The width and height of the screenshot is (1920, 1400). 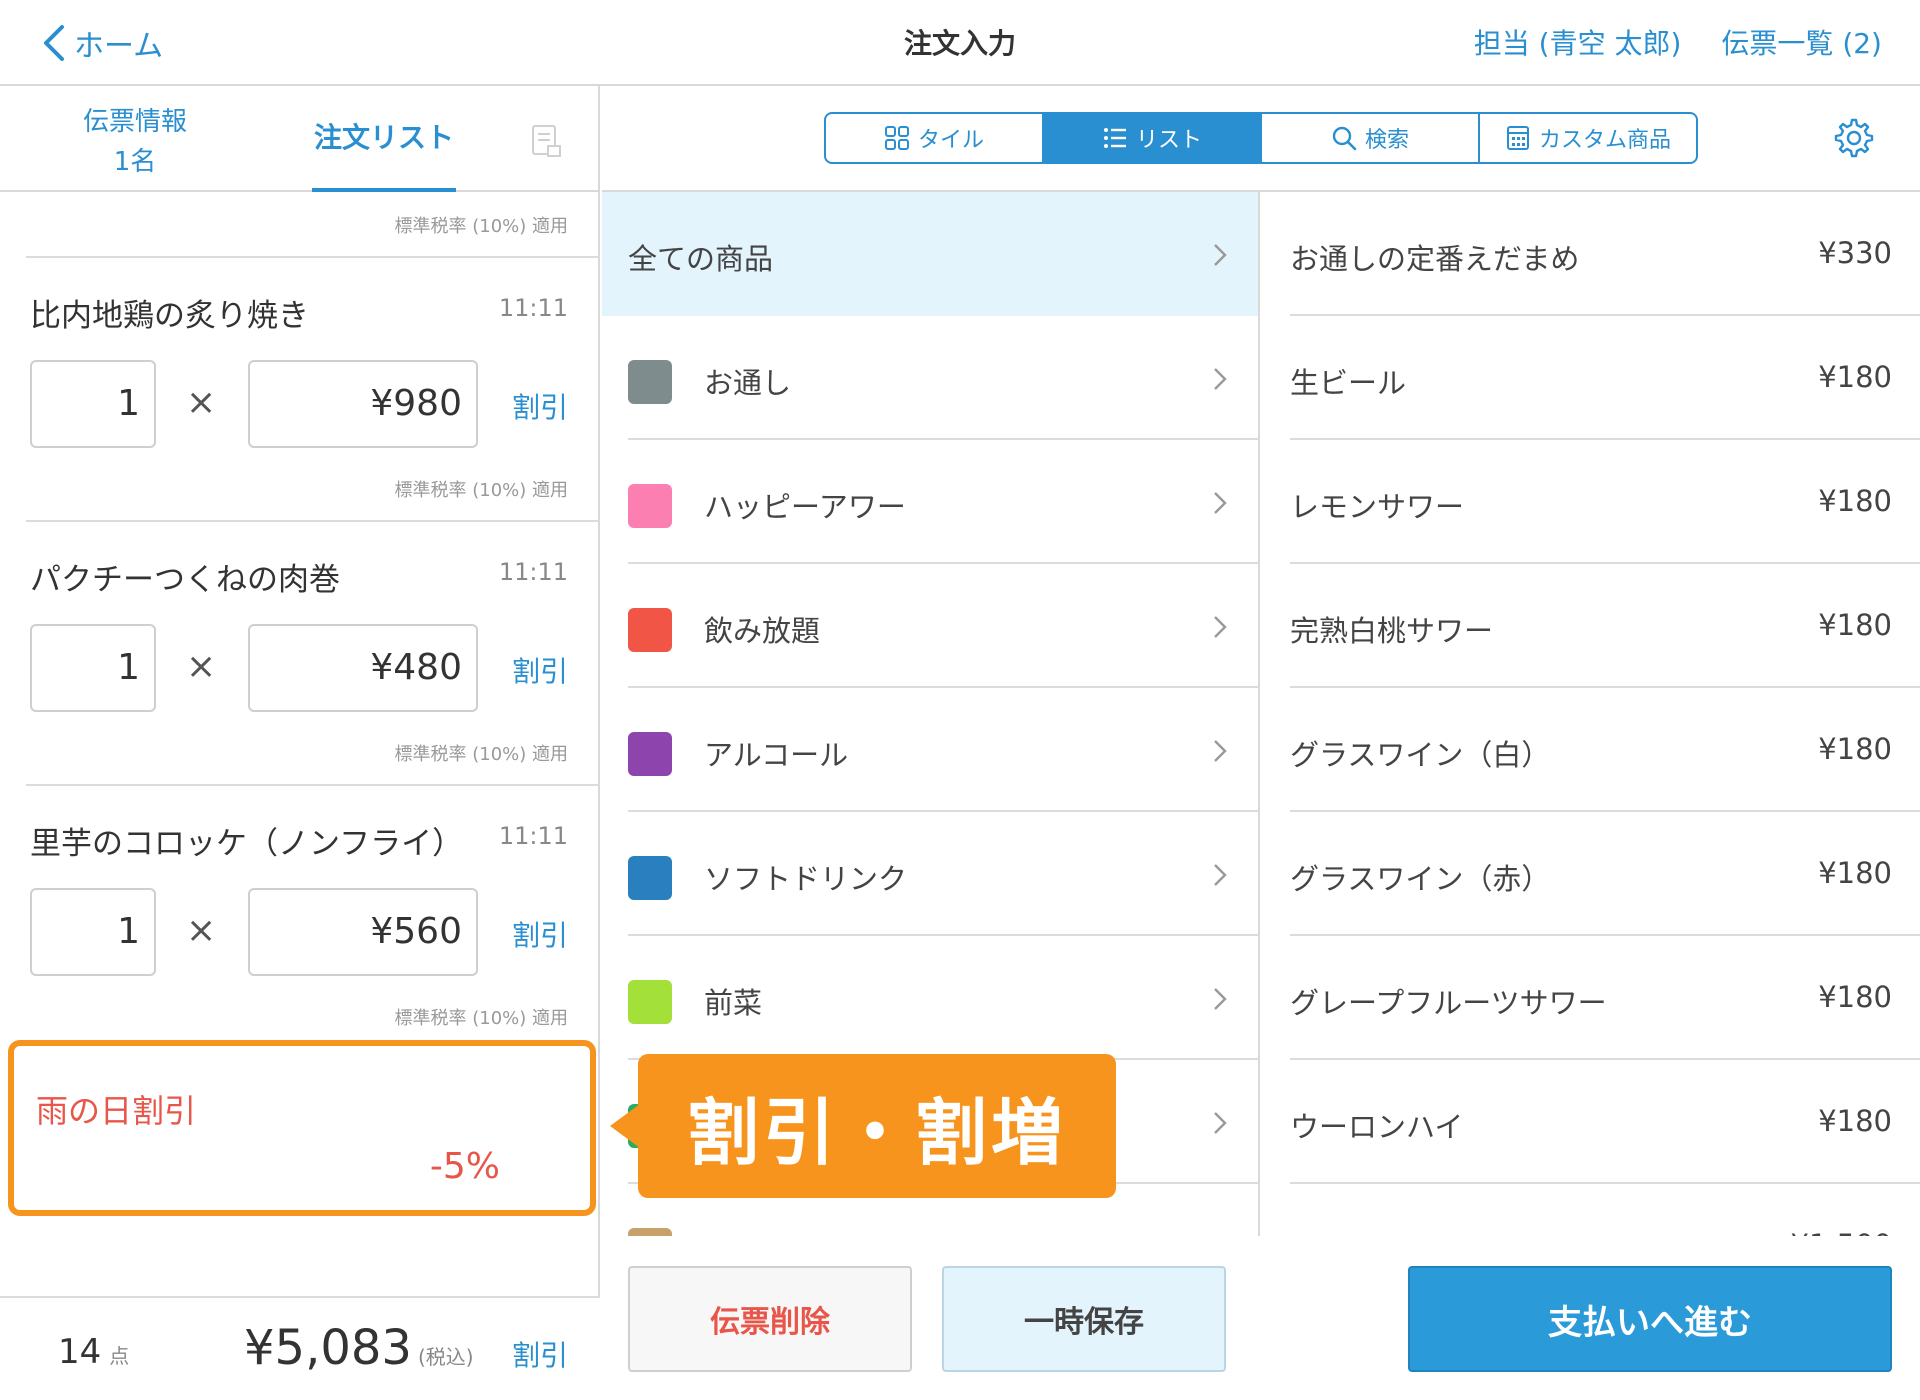 What do you see at coordinates (943, 874) in the screenshot?
I see `category-item: ソフトドリンク` at bounding box center [943, 874].